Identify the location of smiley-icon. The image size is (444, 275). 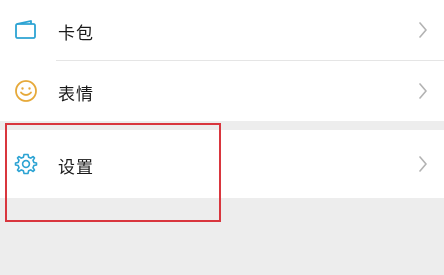
(26, 91).